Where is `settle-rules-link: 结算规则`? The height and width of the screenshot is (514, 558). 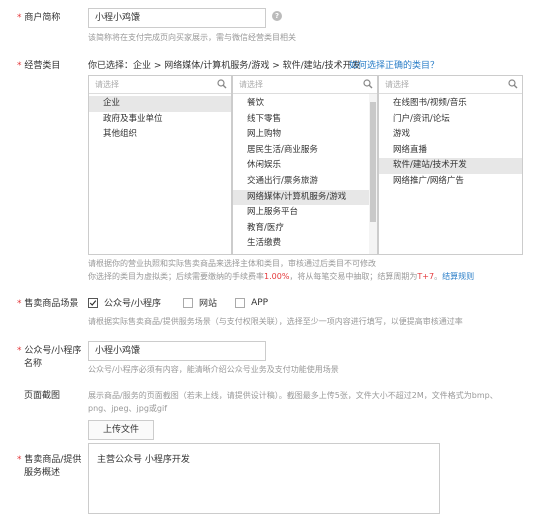 settle-rules-link: 结算规则 is located at coordinates (458, 276).